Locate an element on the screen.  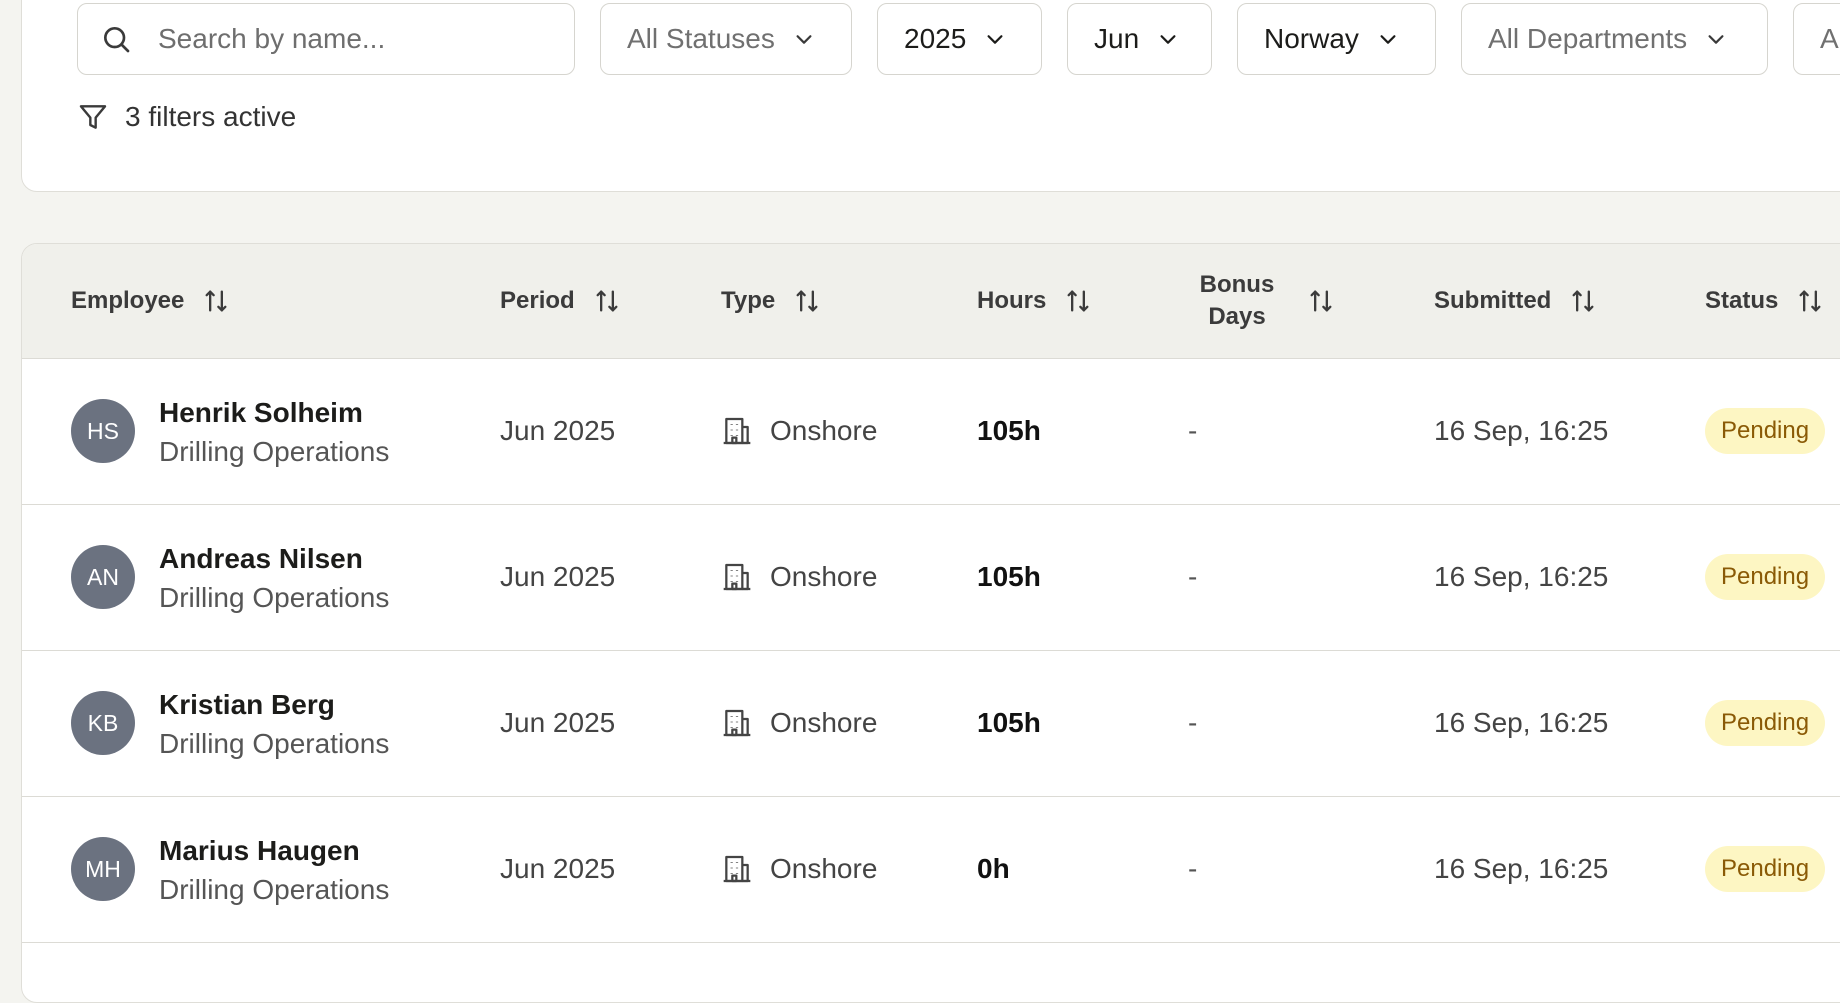
year-filter-value: 2025 is located at coordinates (935, 38).